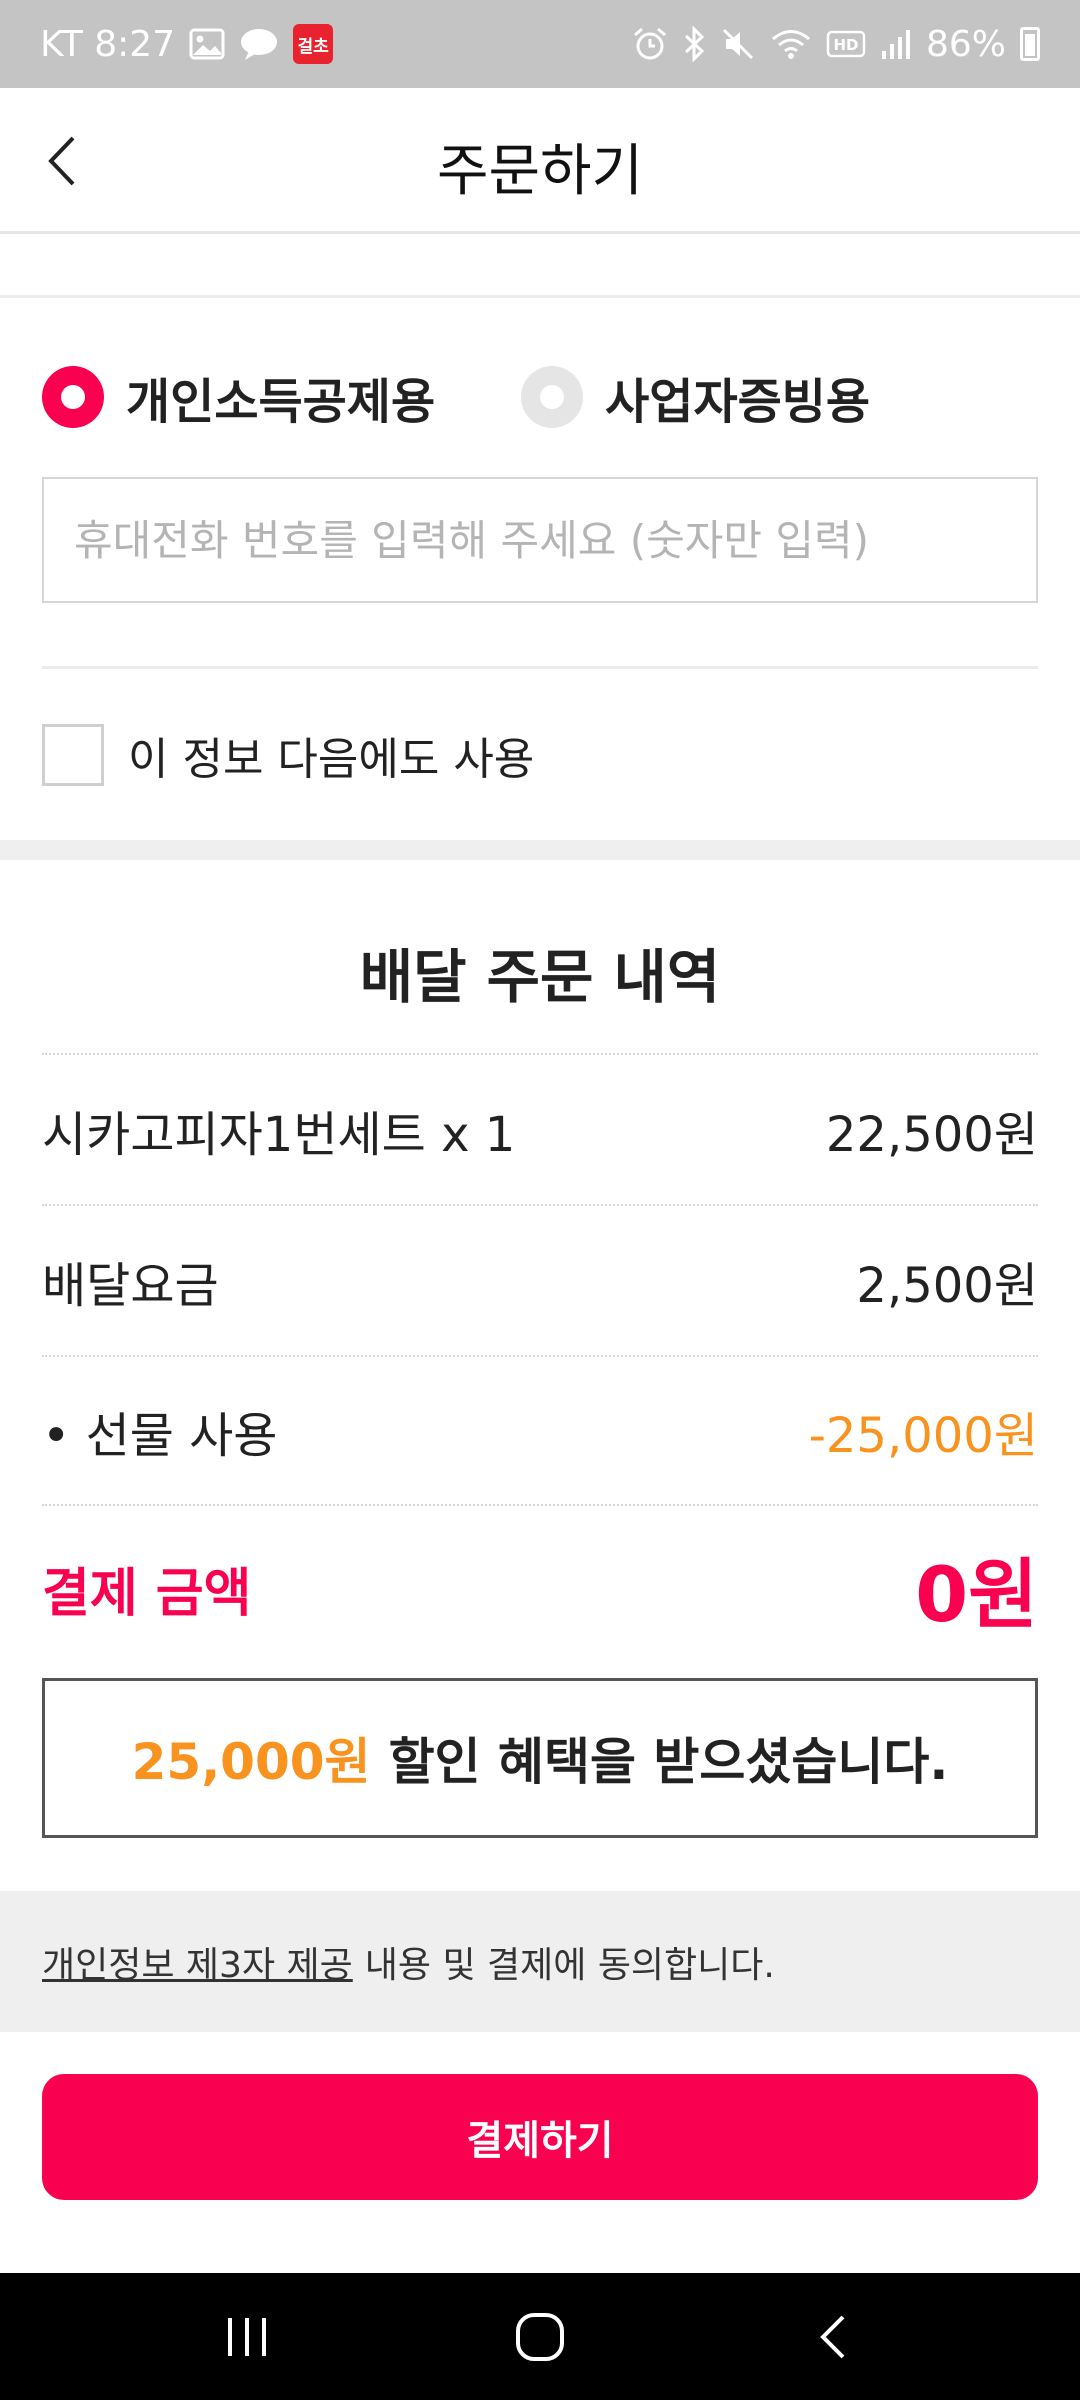  I want to click on privacy-third-party-link: 개인정보 제3자 제공, so click(197, 1962).